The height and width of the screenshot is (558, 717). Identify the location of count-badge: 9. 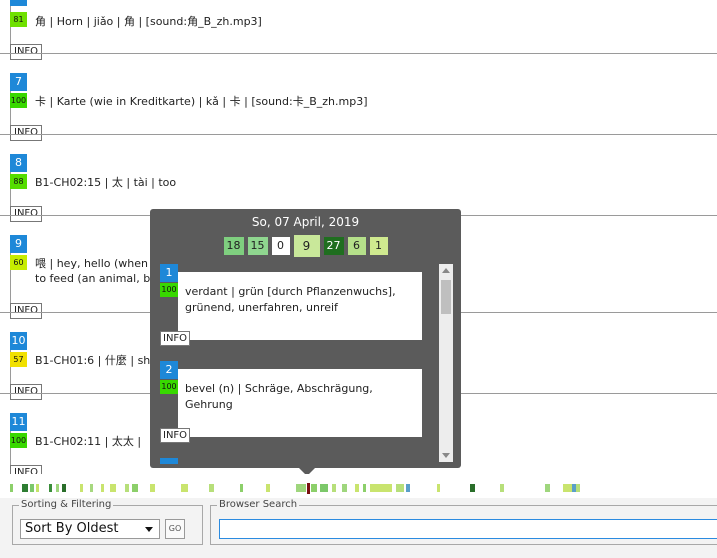
(306, 246).